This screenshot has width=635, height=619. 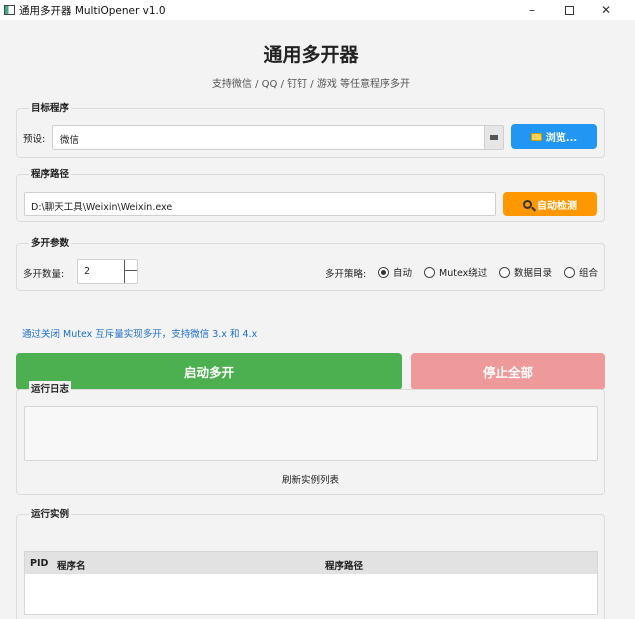 What do you see at coordinates (50, 388) in the screenshot?
I see `log-group-title: 运行日志` at bounding box center [50, 388].